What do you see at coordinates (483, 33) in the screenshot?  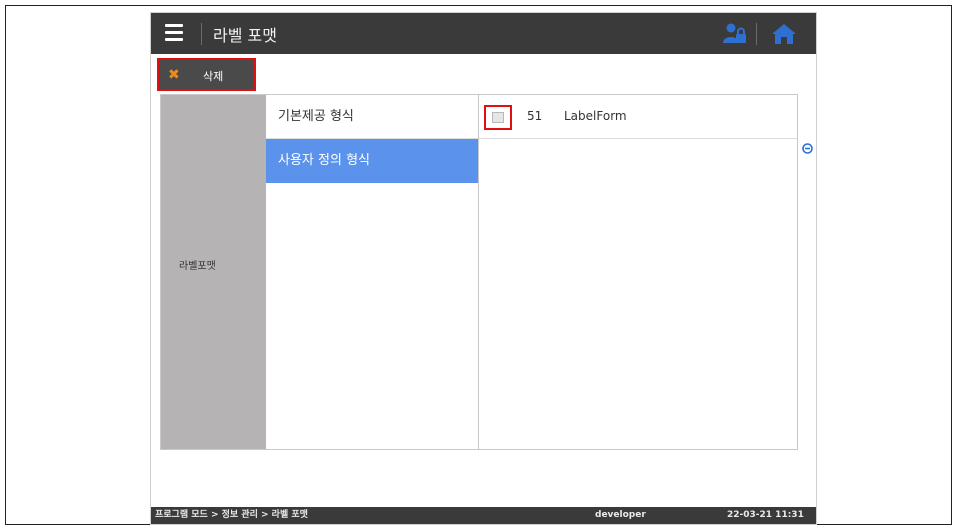 I see `top-bar: 라벨 포맷` at bounding box center [483, 33].